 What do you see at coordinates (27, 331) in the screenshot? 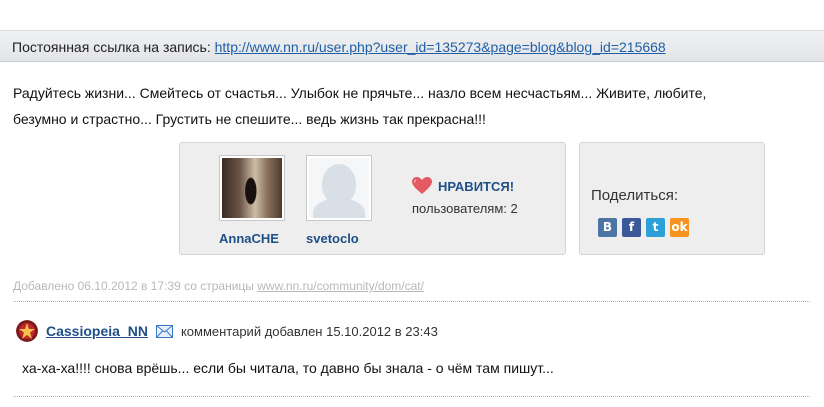
I see `avatar` at bounding box center [27, 331].